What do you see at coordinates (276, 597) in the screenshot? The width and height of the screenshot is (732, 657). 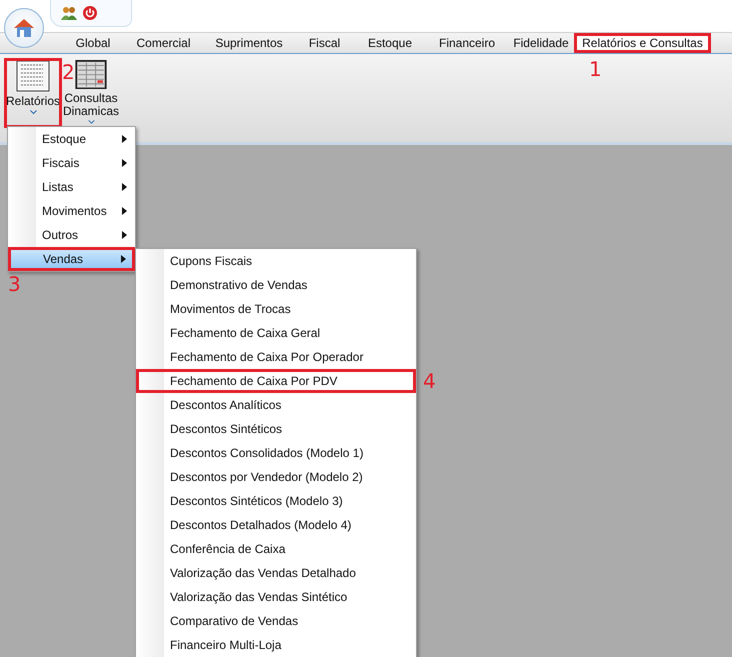 I see `menu-item: Valorização das Vendas Sintético` at bounding box center [276, 597].